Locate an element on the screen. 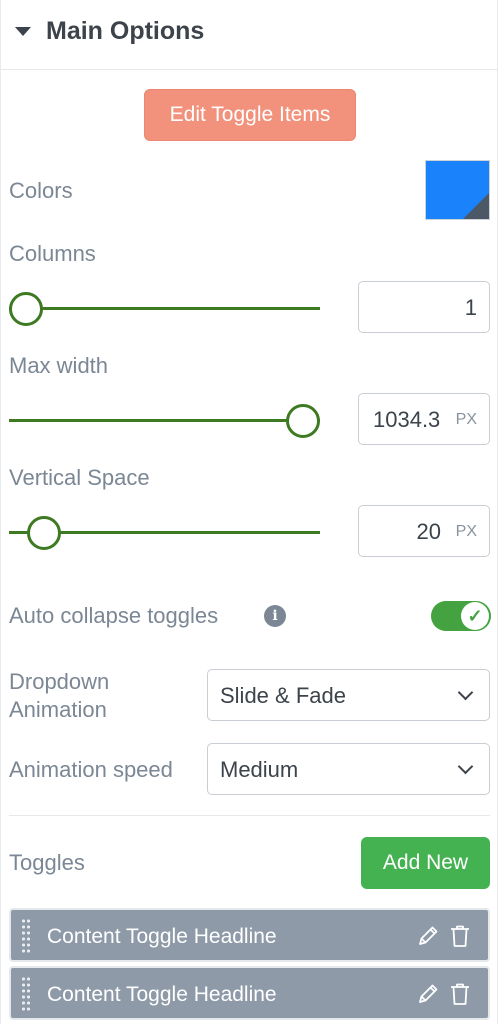  animation-speed-value: Medium is located at coordinates (259, 769).